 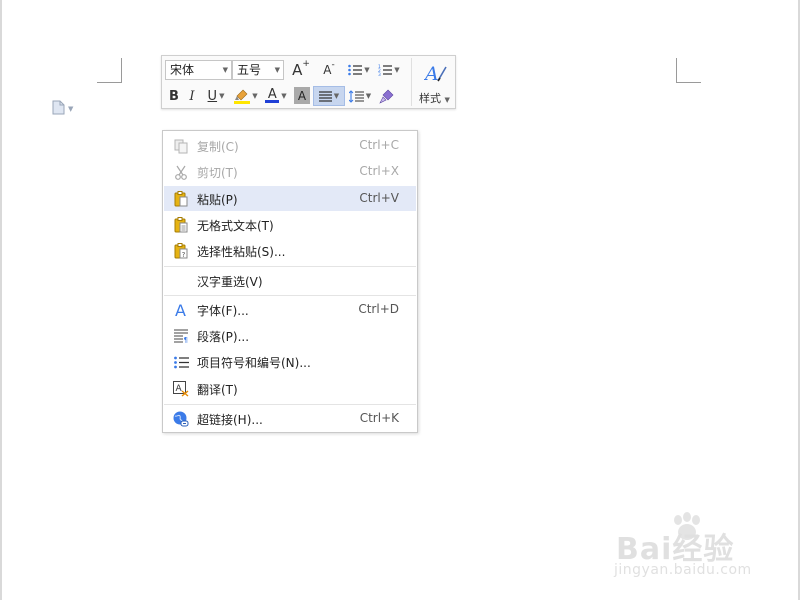 I want to click on menu-item-reconvert: 汉字重选(V), so click(x=290, y=280).